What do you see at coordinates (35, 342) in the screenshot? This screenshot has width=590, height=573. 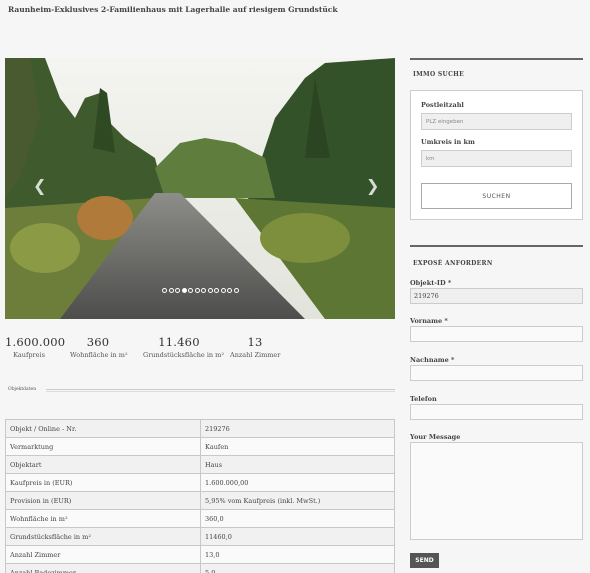 I see `stat-value: 1.600.000` at bounding box center [35, 342].